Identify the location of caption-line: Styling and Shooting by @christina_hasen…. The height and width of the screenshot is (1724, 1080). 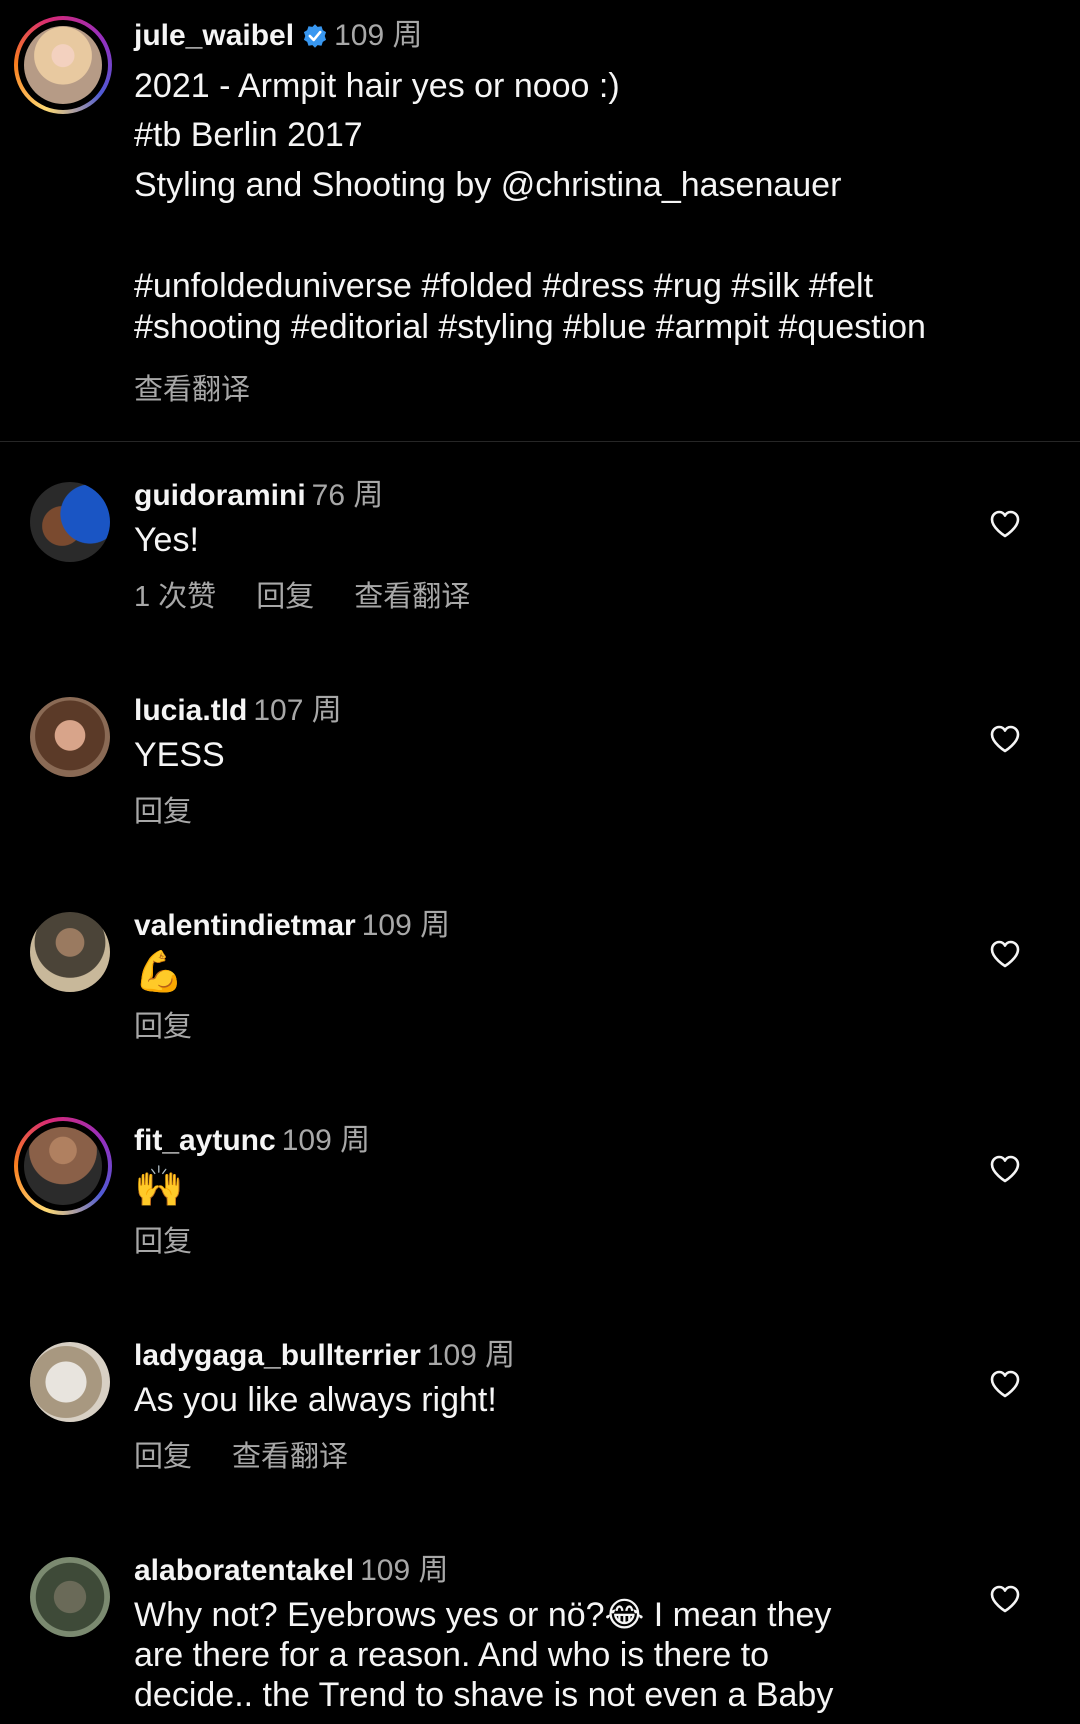
(487, 185).